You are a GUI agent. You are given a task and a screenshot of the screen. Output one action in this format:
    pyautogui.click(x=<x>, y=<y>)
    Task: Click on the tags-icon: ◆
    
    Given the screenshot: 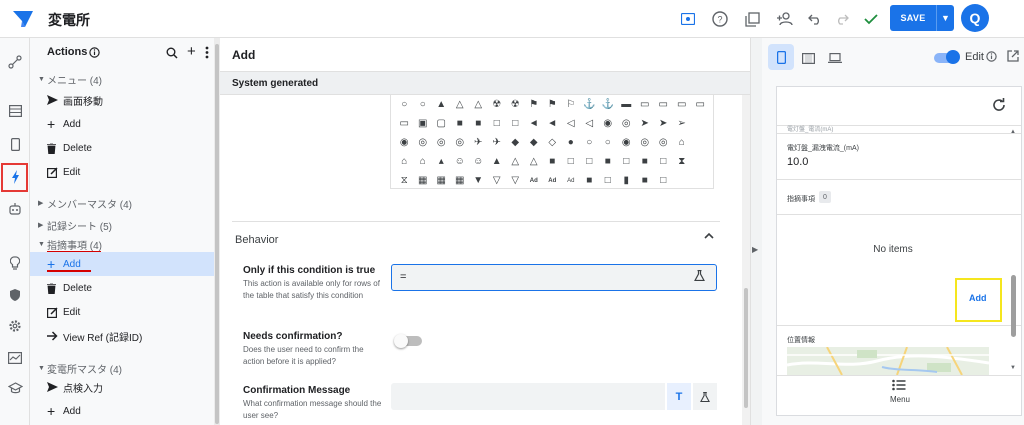 What is the action you would take?
    pyautogui.click(x=534, y=142)
    